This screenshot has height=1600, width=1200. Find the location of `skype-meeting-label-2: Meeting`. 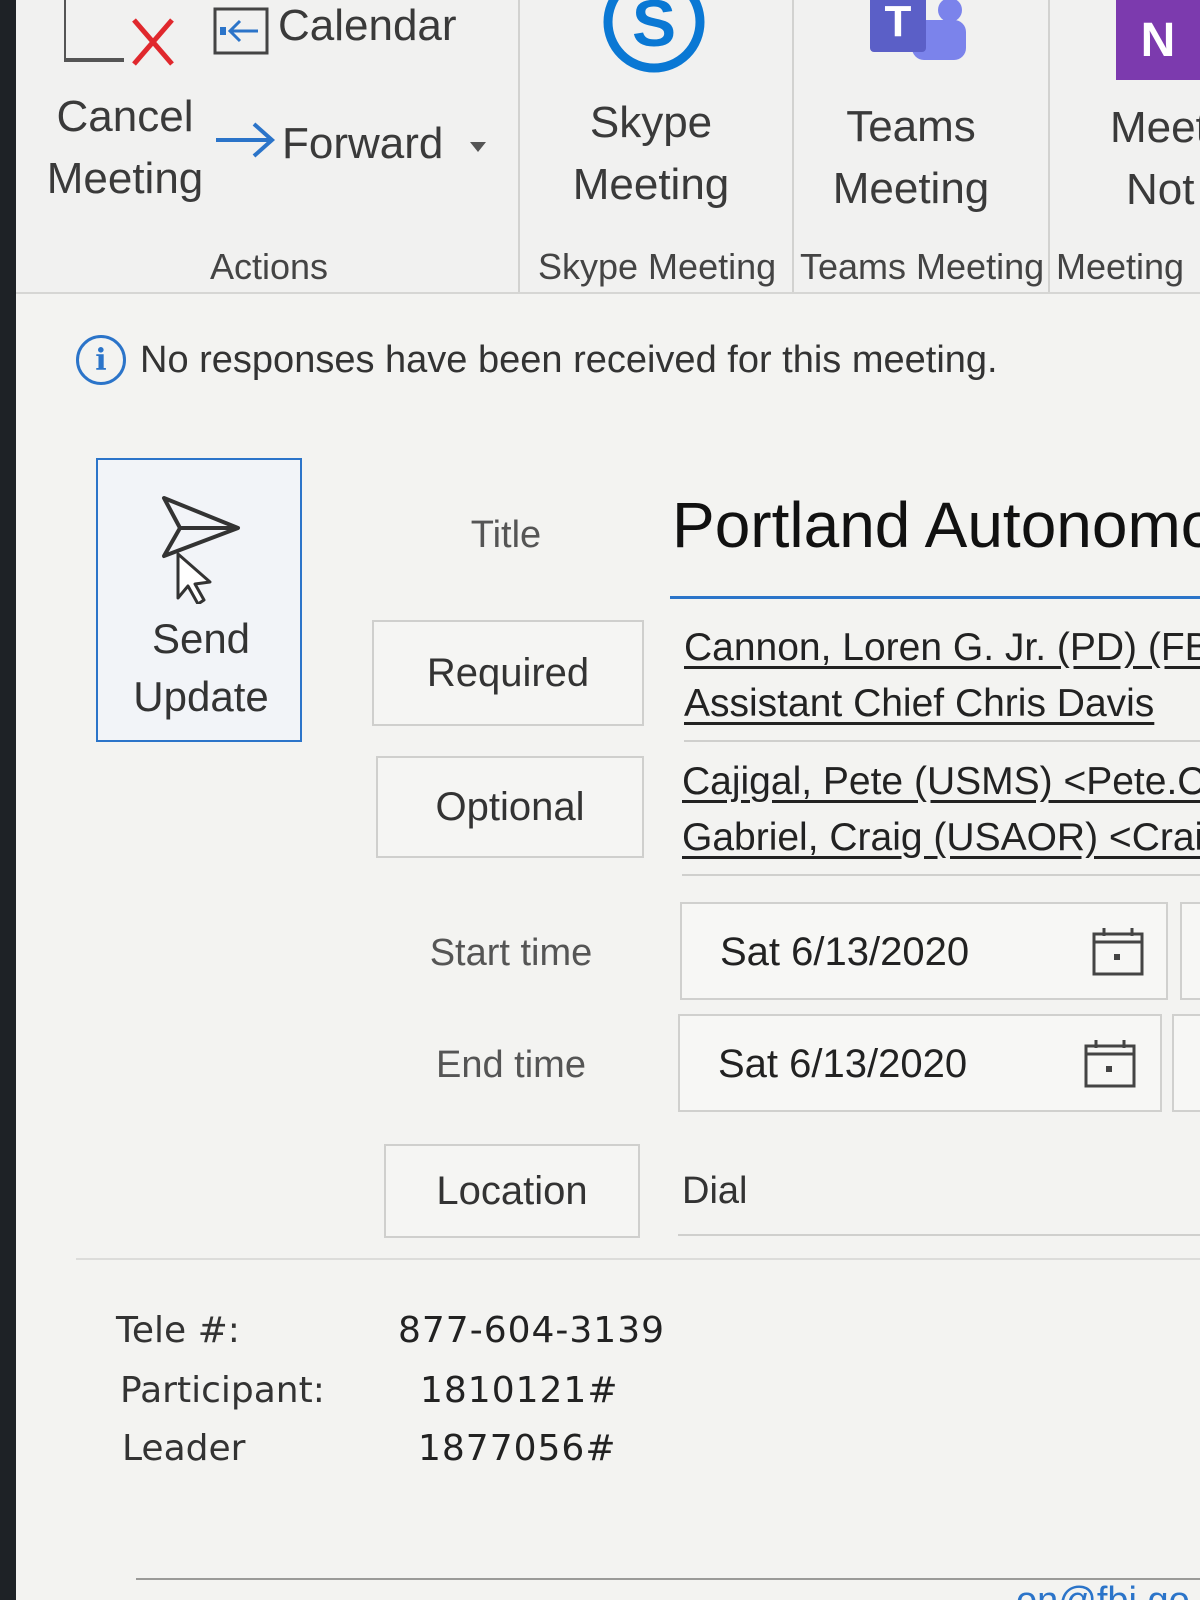

skype-meeting-label-2: Meeting is located at coordinates (651, 184).